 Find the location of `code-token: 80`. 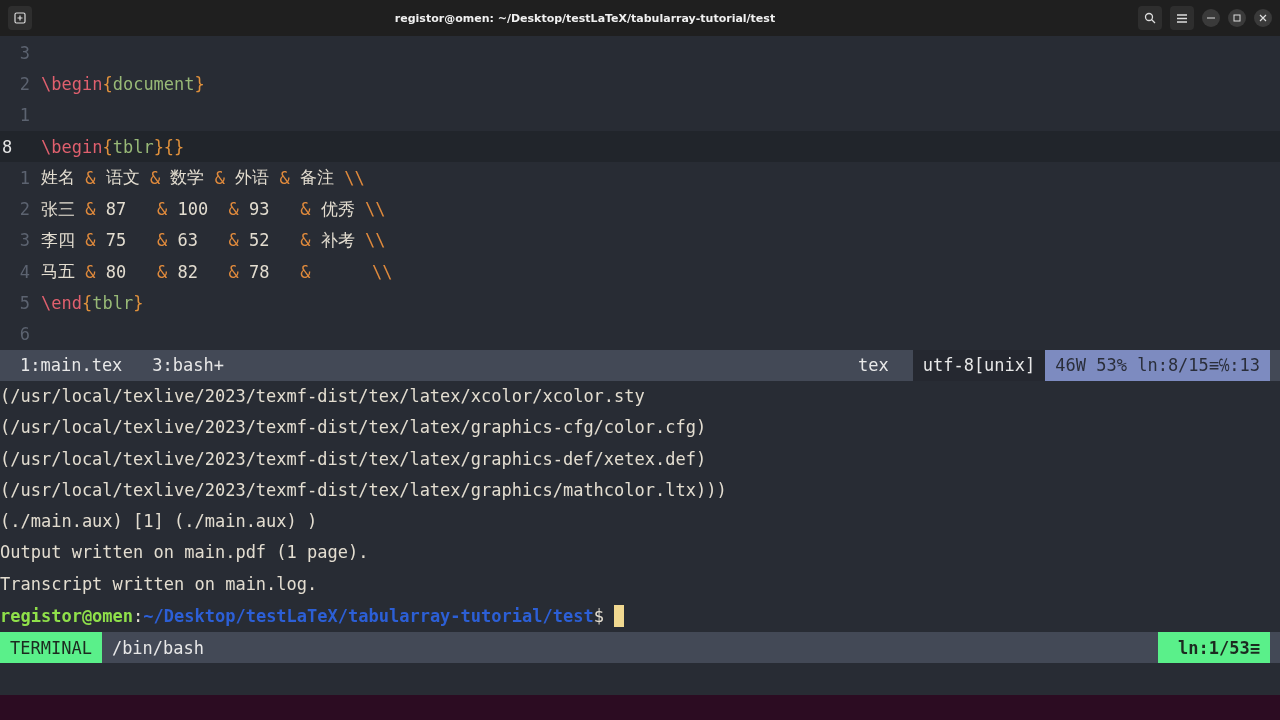

code-token: 80 is located at coordinates (116, 271).